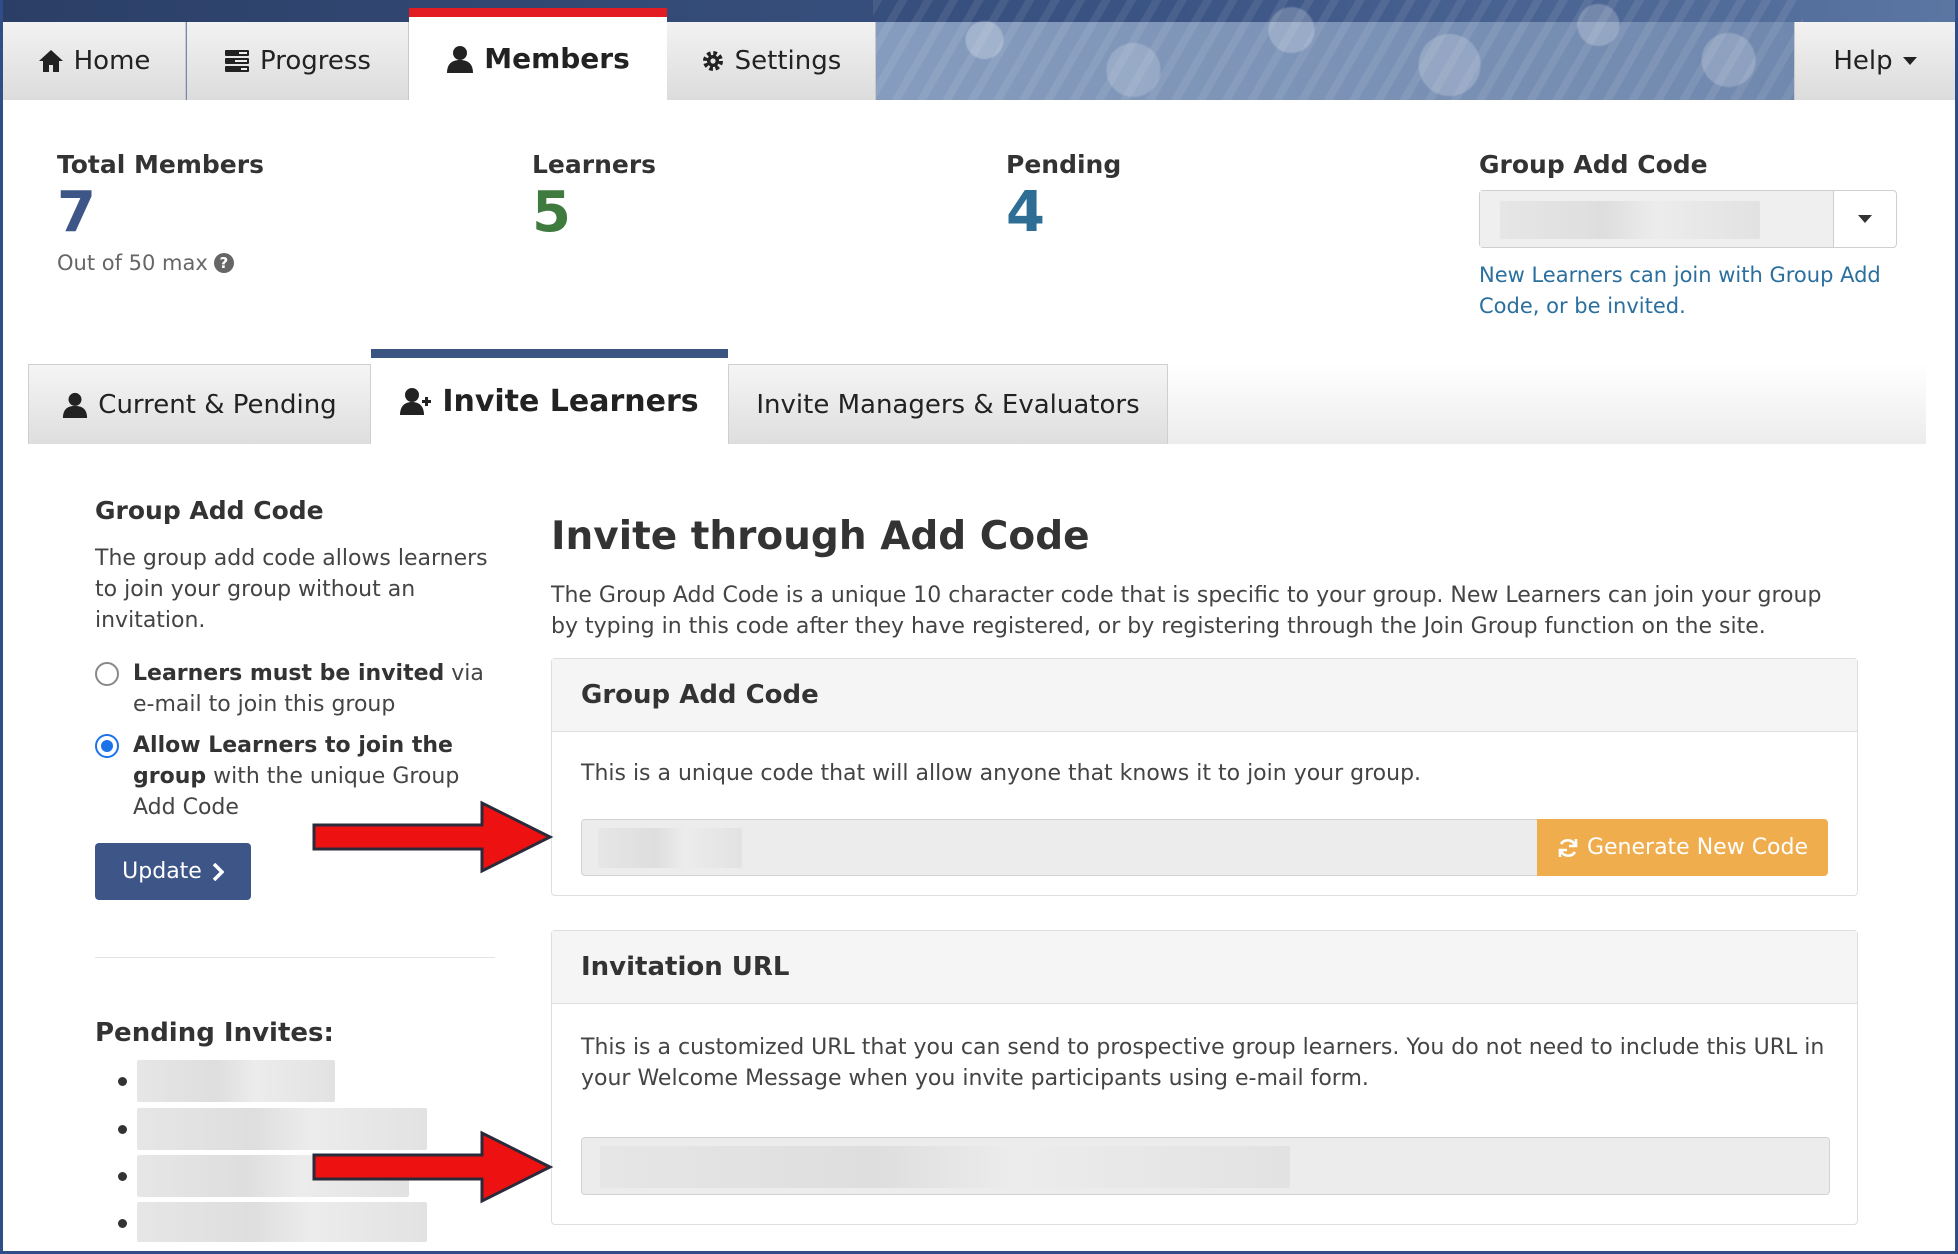 Image resolution: width=1958 pixels, height=1254 pixels. I want to click on help-menu: Help, so click(1874, 61).